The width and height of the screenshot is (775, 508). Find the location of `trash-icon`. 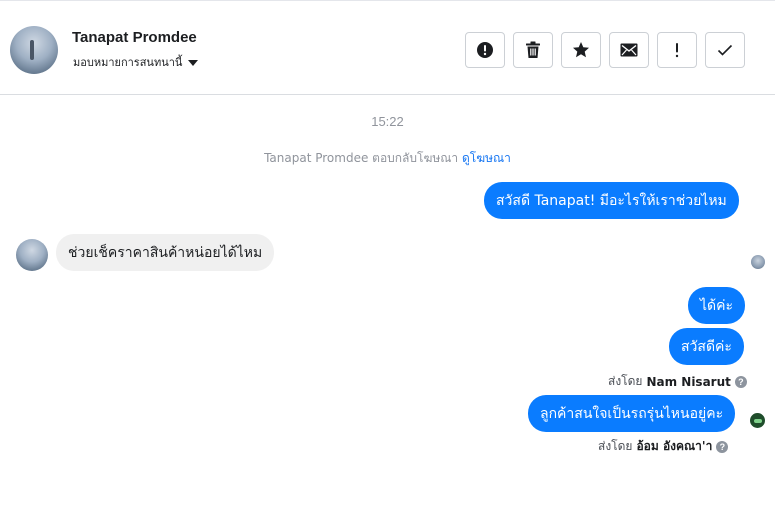

trash-icon is located at coordinates (533, 49).